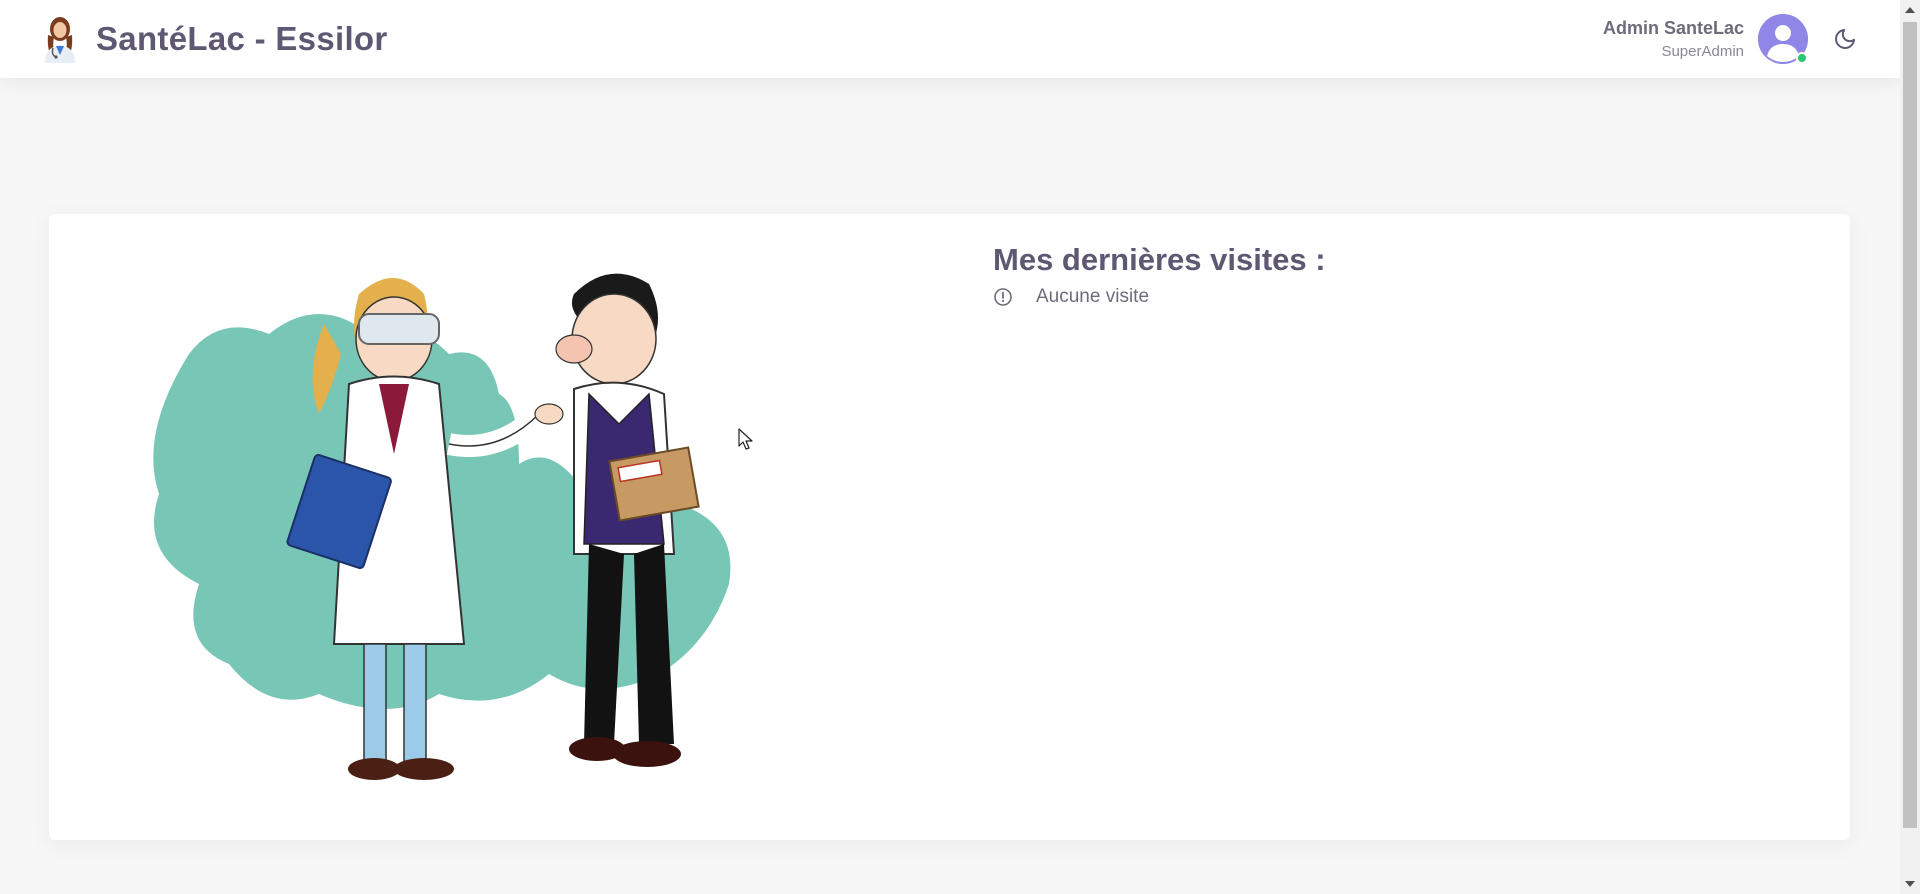 The height and width of the screenshot is (894, 1920). Describe the element at coordinates (242, 38) in the screenshot. I see `app-title: SantéLac - Essilor` at that location.